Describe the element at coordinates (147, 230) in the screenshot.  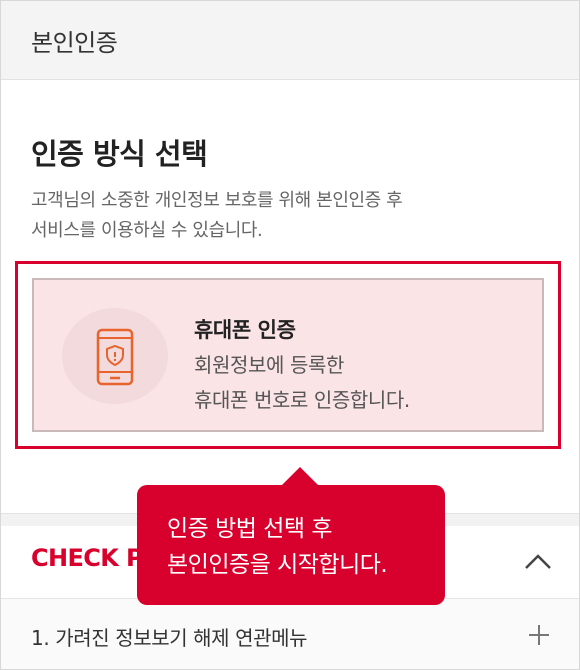
I see `description-line-2: 서비스를 이용하실 수 있습니다.` at that location.